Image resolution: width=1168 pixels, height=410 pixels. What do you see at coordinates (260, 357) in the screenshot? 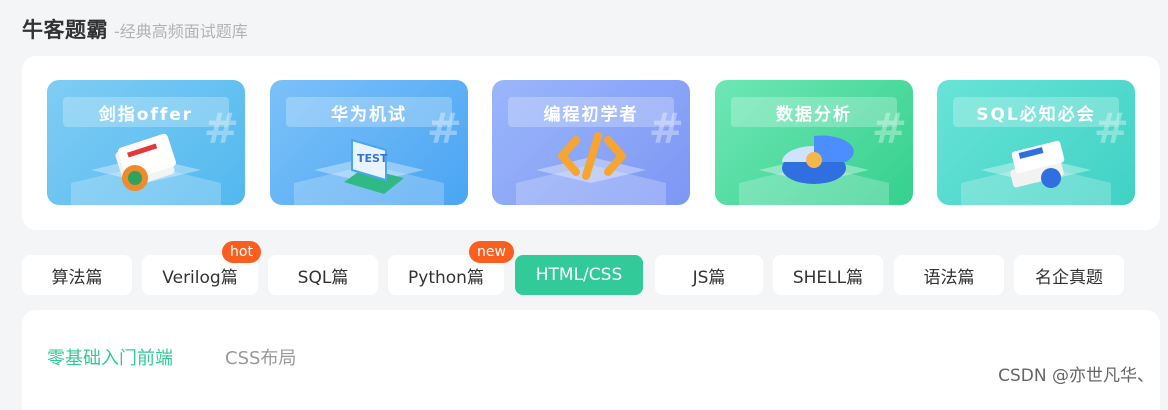
I see `subtab-css-layout: CSS布局` at bounding box center [260, 357].